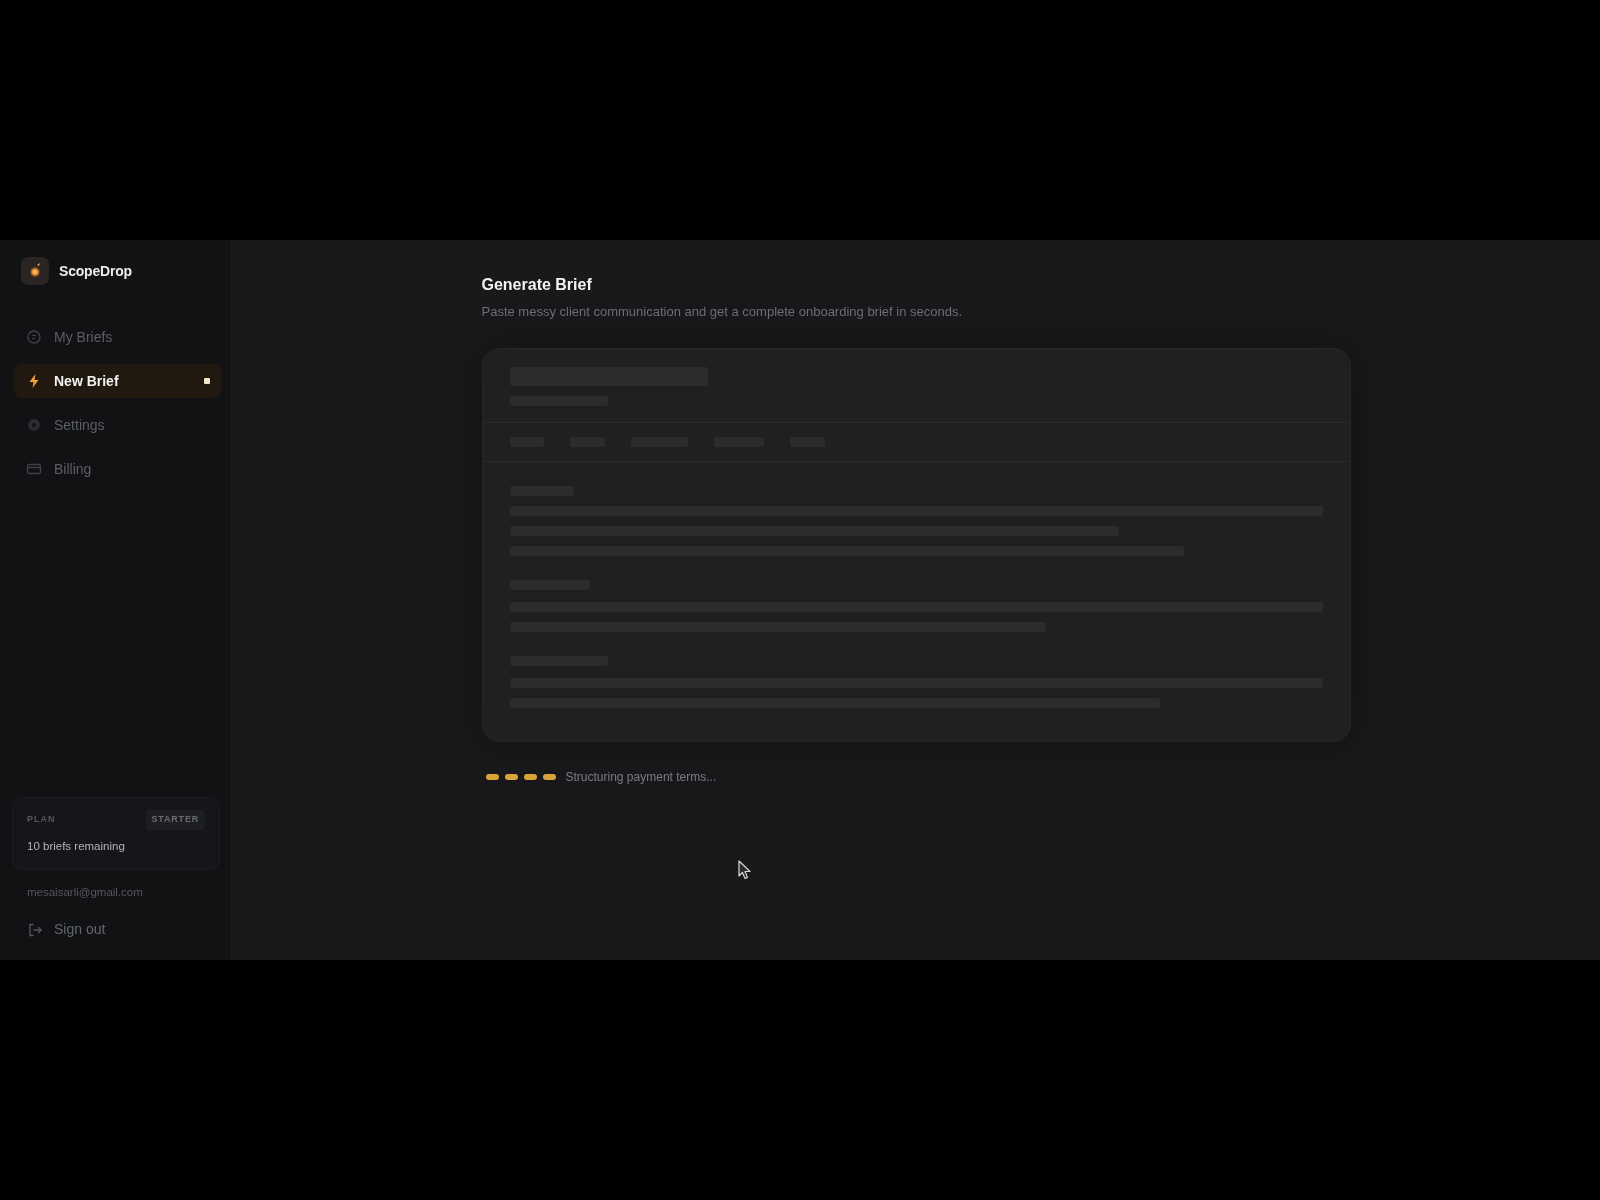  What do you see at coordinates (34, 425) in the screenshot?
I see `ring-icon` at bounding box center [34, 425].